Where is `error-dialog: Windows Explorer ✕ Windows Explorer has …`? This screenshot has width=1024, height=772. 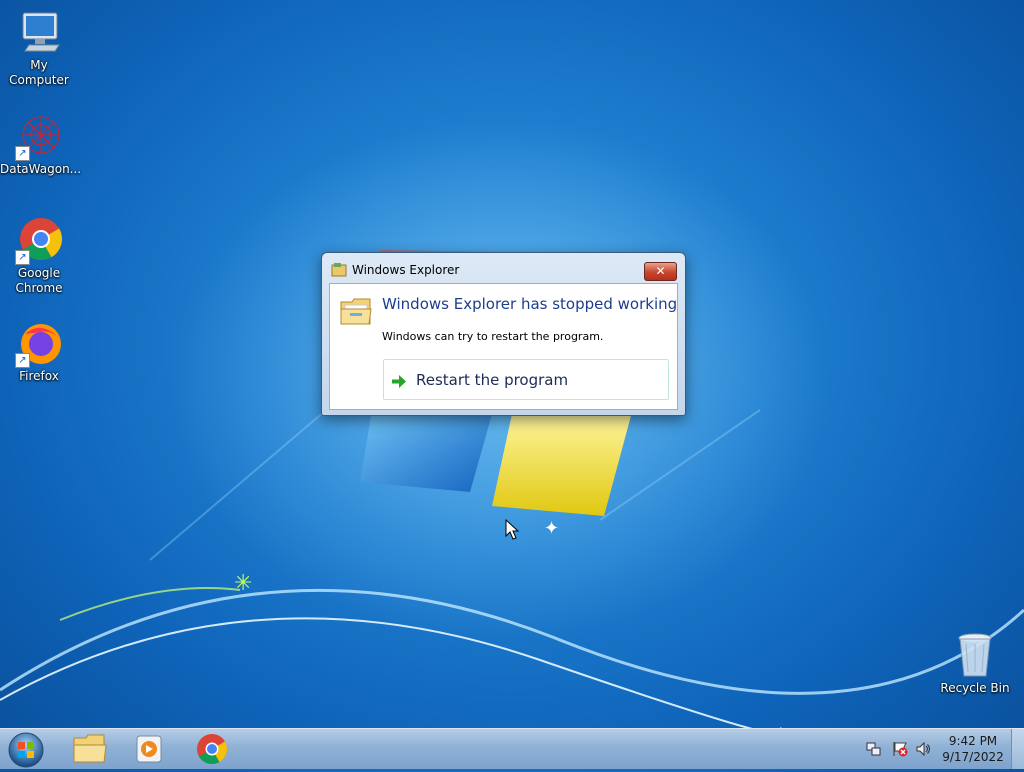 error-dialog: Windows Explorer ✕ Windows Explorer has … is located at coordinates (503, 334).